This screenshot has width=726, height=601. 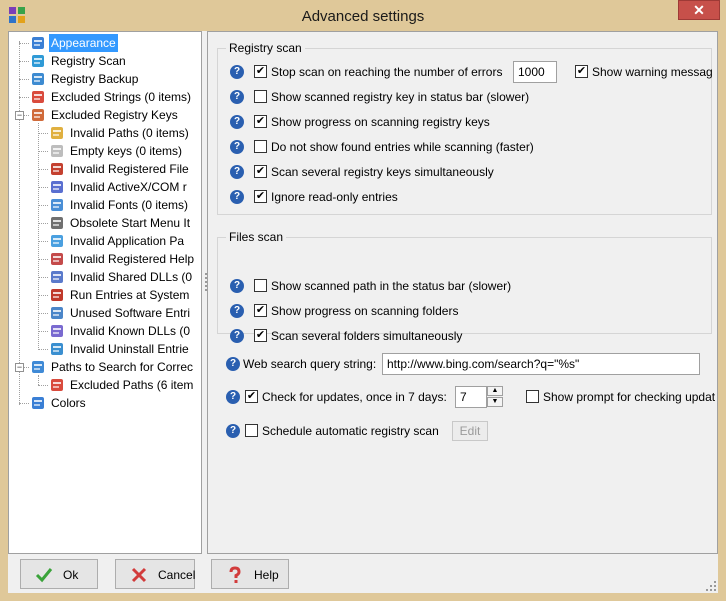 What do you see at coordinates (57, 295) in the screenshot?
I see `run-entries-icon` at bounding box center [57, 295].